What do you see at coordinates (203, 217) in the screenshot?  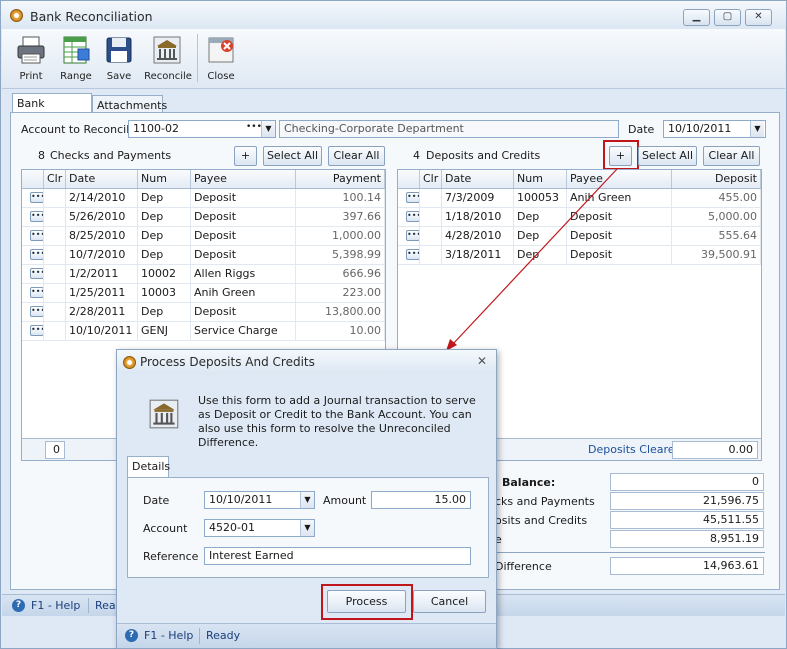 I see `table-row: ••• 5/26/2010 Dep Deposit 397.66` at bounding box center [203, 217].